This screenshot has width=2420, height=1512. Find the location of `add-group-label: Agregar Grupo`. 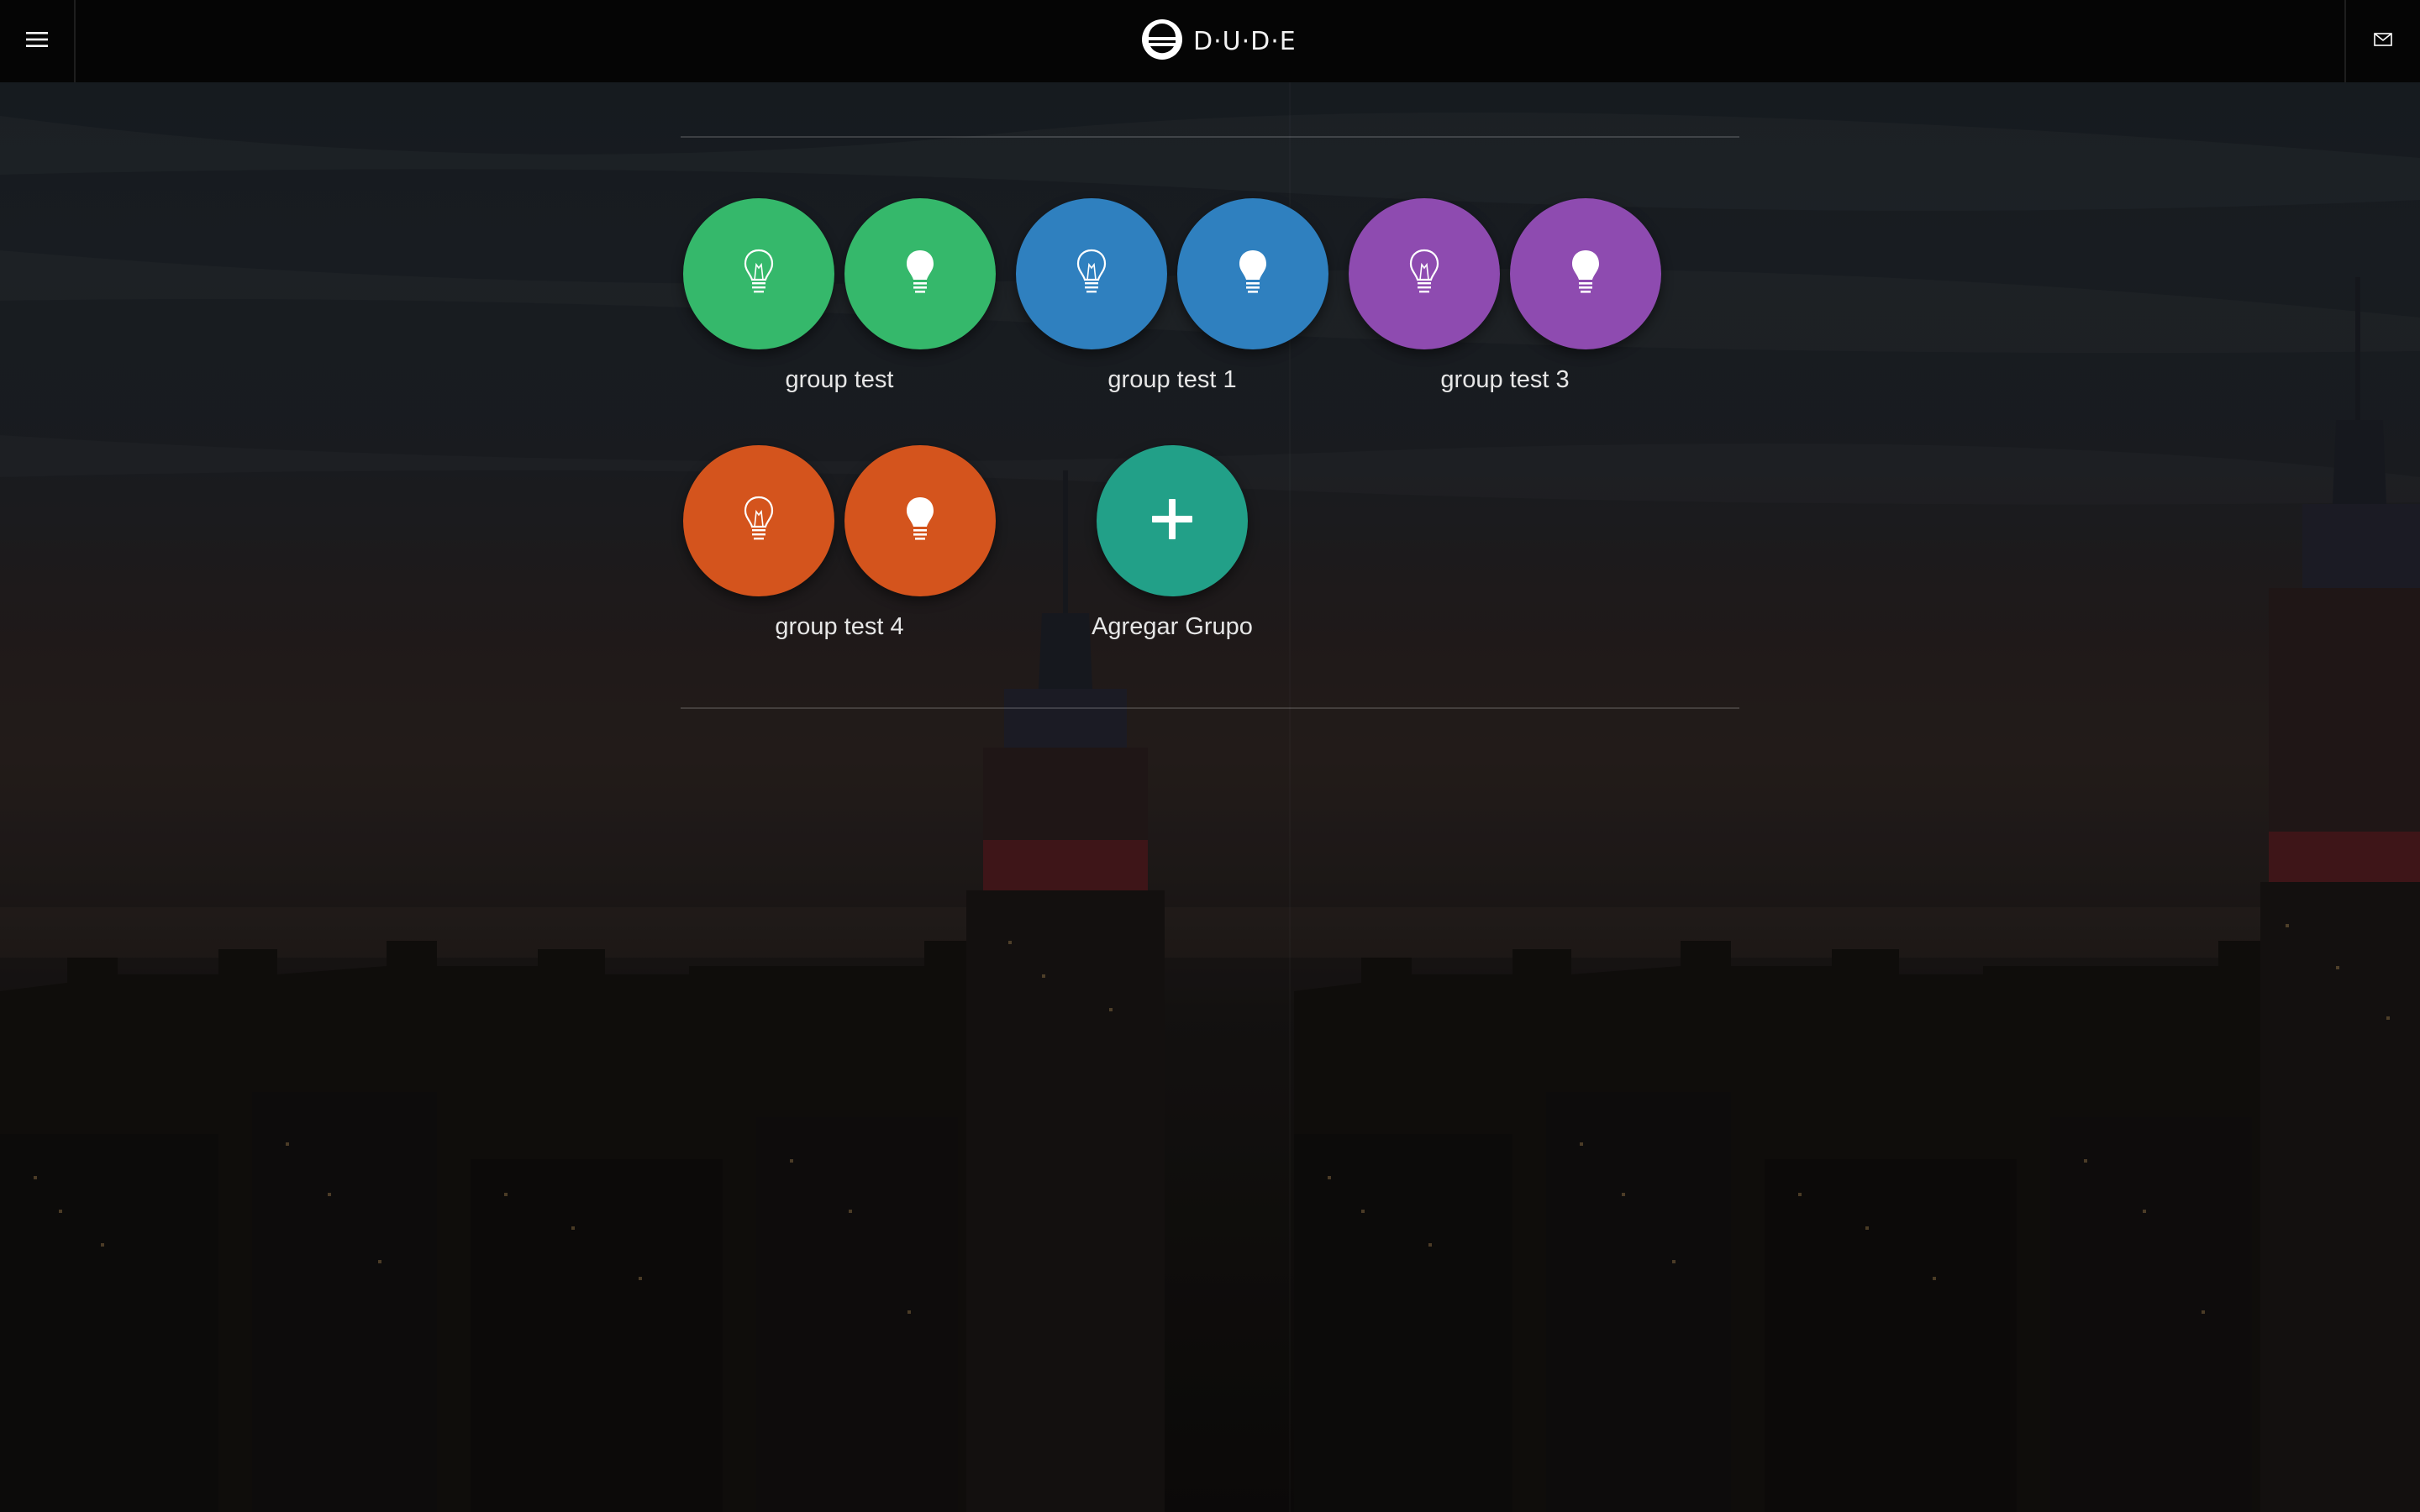

add-group-label: Agregar Grupo is located at coordinates (1172, 627).